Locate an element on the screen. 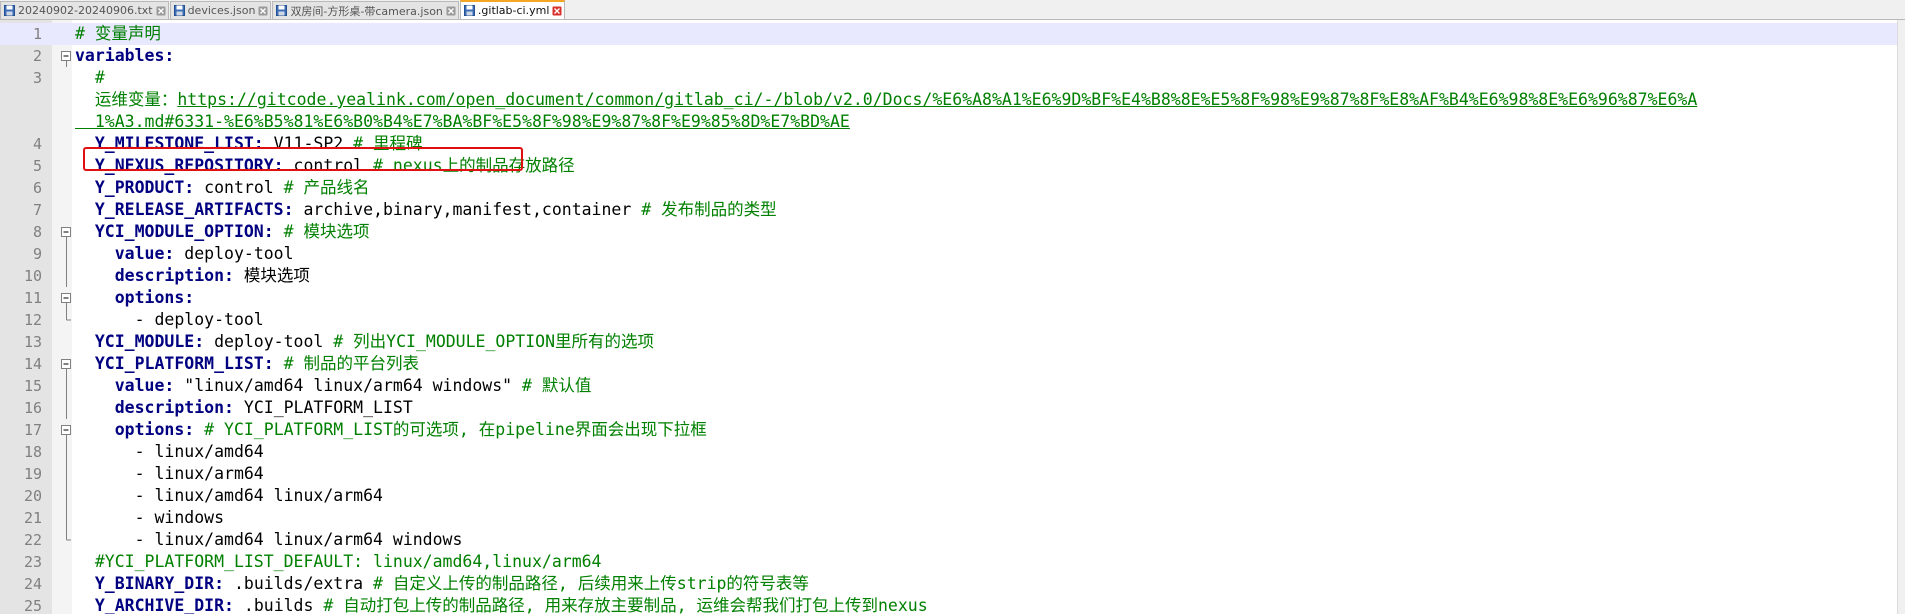 Image resolution: width=1905 pixels, height=614 pixels. code-line: 12 - deploy-tool is located at coordinates (949, 320).